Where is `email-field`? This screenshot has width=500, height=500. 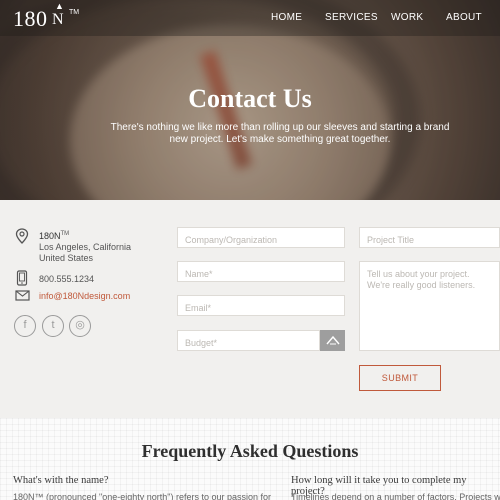
email-field is located at coordinates (261, 305).